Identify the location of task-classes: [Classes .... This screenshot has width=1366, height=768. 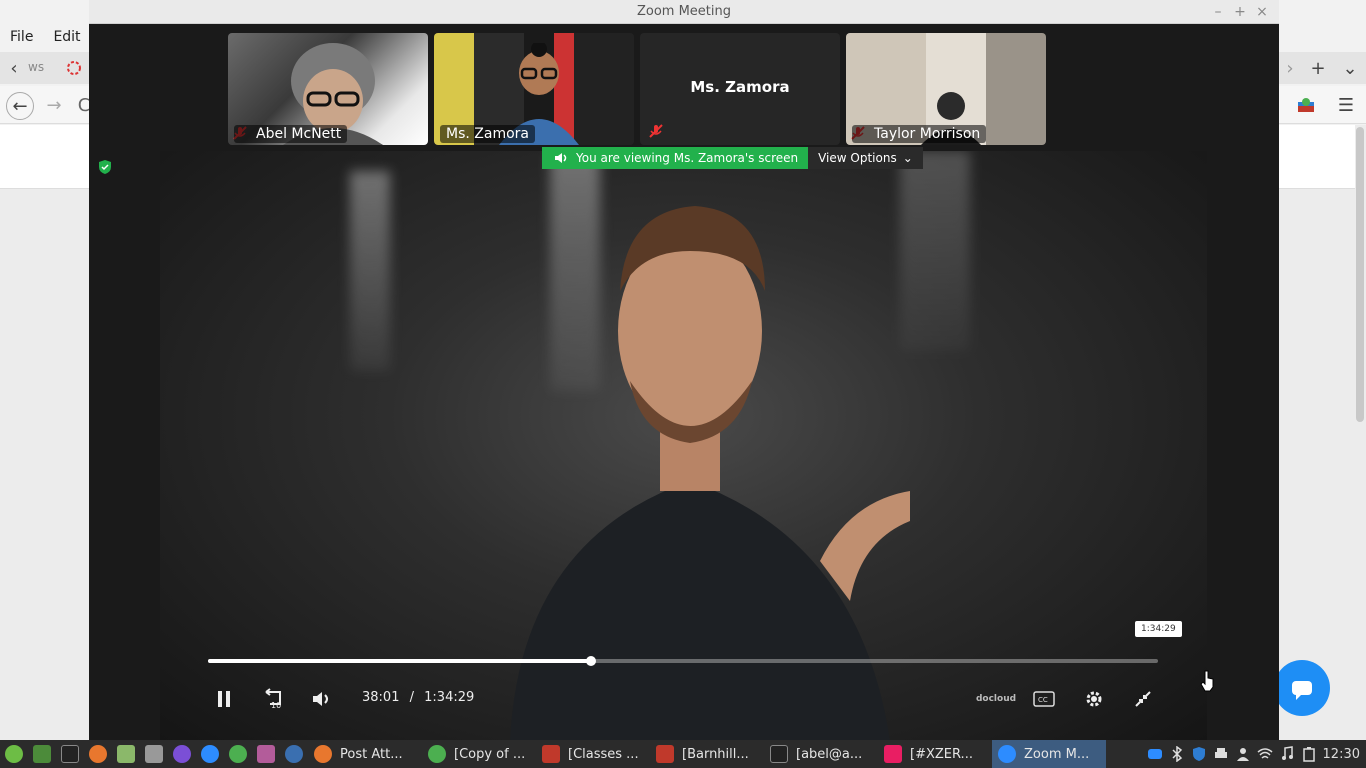
(593, 754).